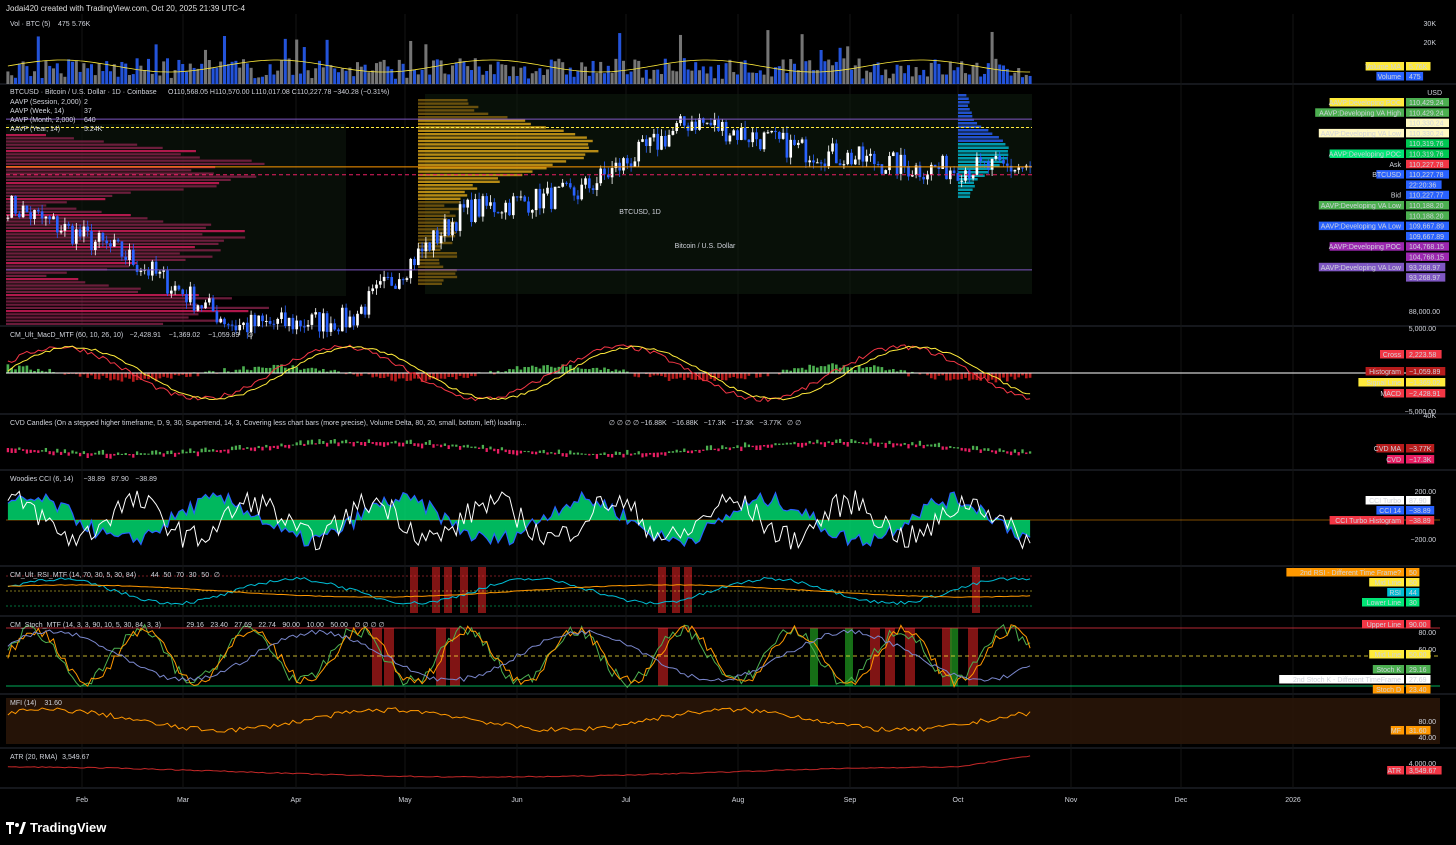 The width and height of the screenshot is (1456, 845). What do you see at coordinates (1434, 93) in the screenshot?
I see `currency-label: USD` at bounding box center [1434, 93].